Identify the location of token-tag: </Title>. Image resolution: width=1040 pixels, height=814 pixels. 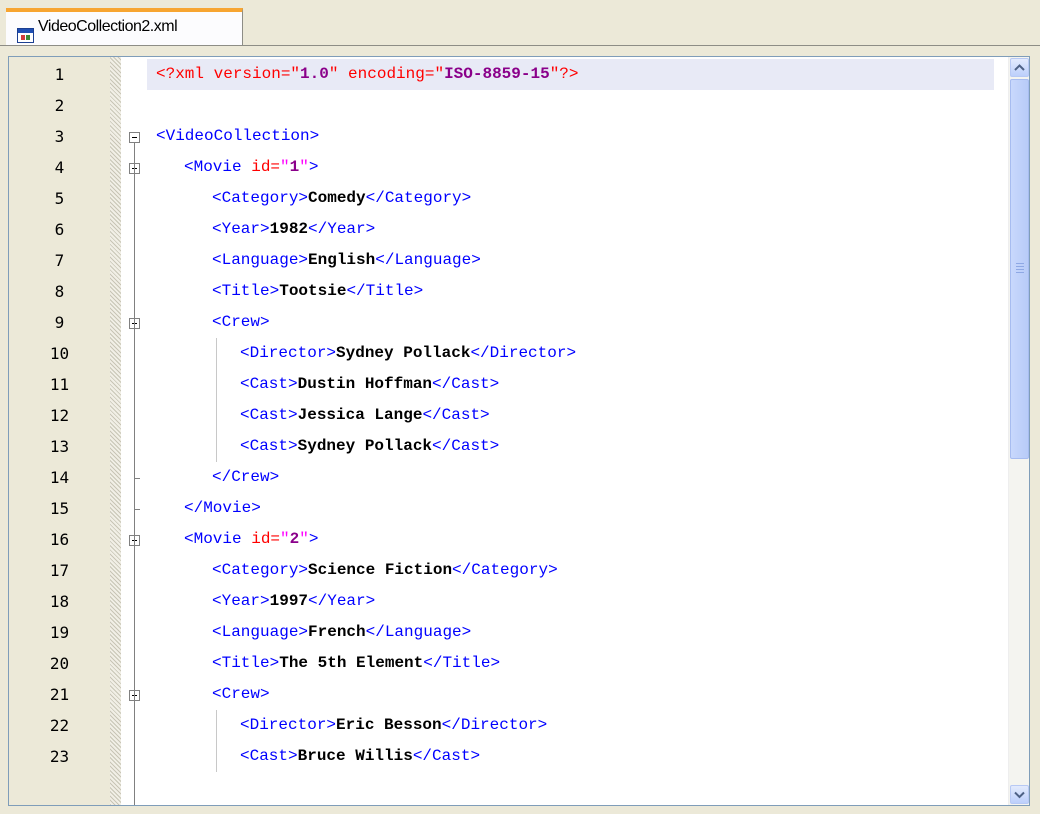
(385, 291).